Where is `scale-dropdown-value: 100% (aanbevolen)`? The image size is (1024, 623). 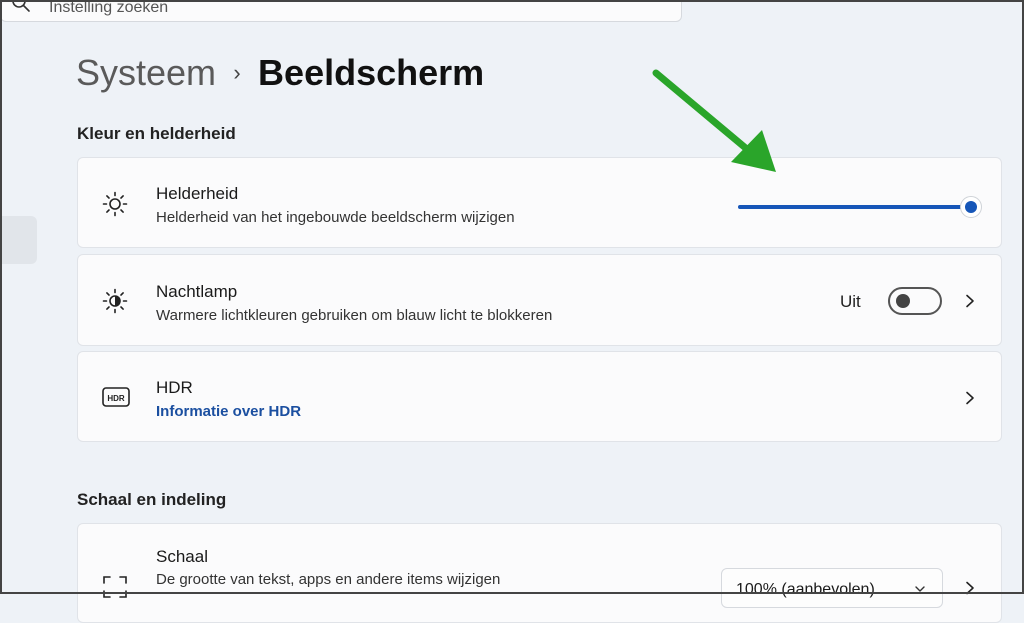
scale-dropdown-value: 100% (aanbevolen) is located at coordinates (805, 589).